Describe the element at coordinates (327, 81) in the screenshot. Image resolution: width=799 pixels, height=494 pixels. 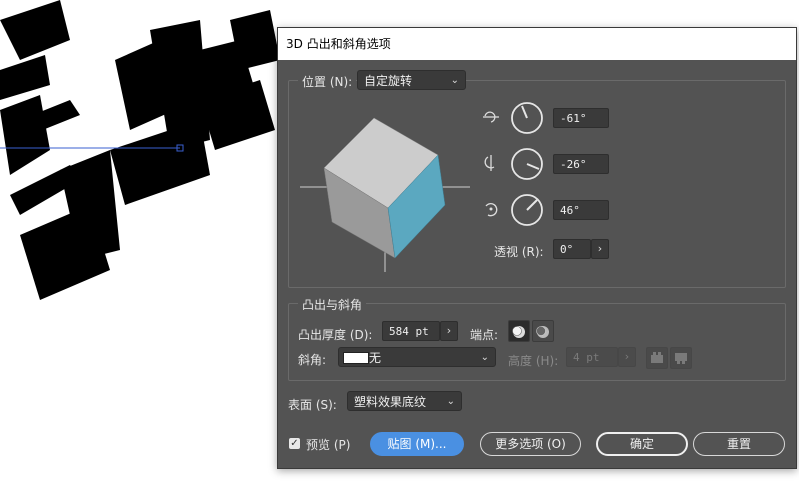
I see `position-label: 位置 (N):` at that location.